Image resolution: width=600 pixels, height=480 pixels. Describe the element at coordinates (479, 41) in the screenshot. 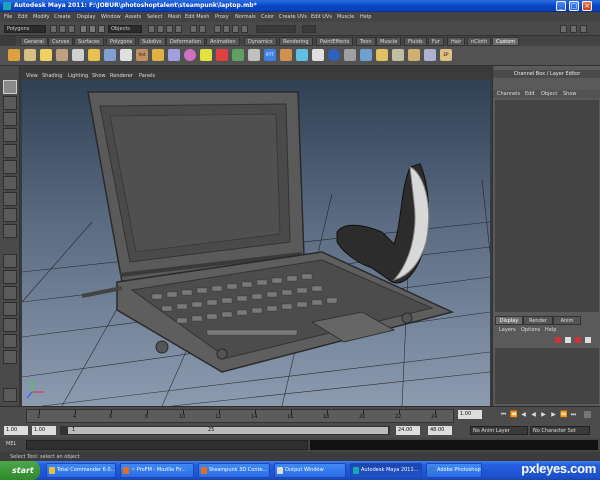

I see `shelf-tab-ncloth: nCloth` at that location.